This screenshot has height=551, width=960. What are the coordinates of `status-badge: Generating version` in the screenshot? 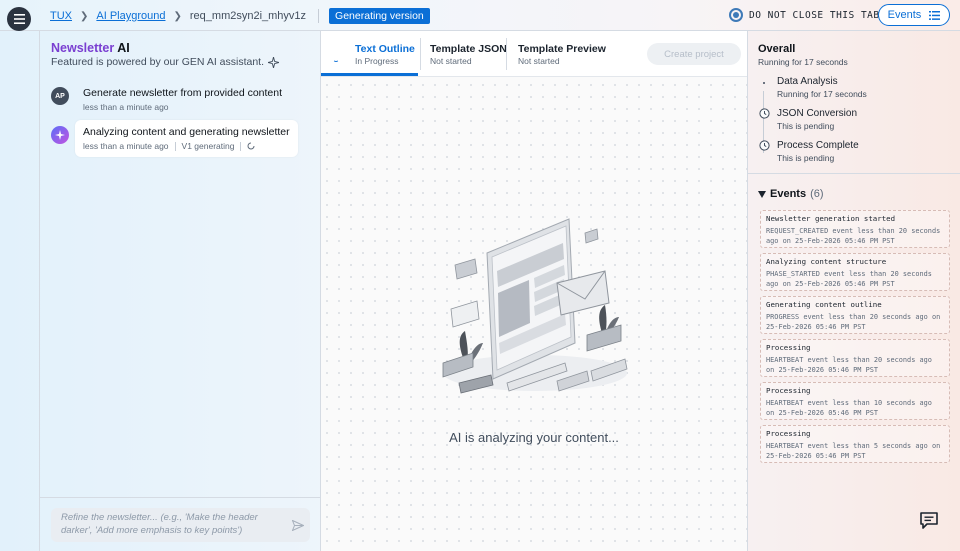 It's located at (379, 16).